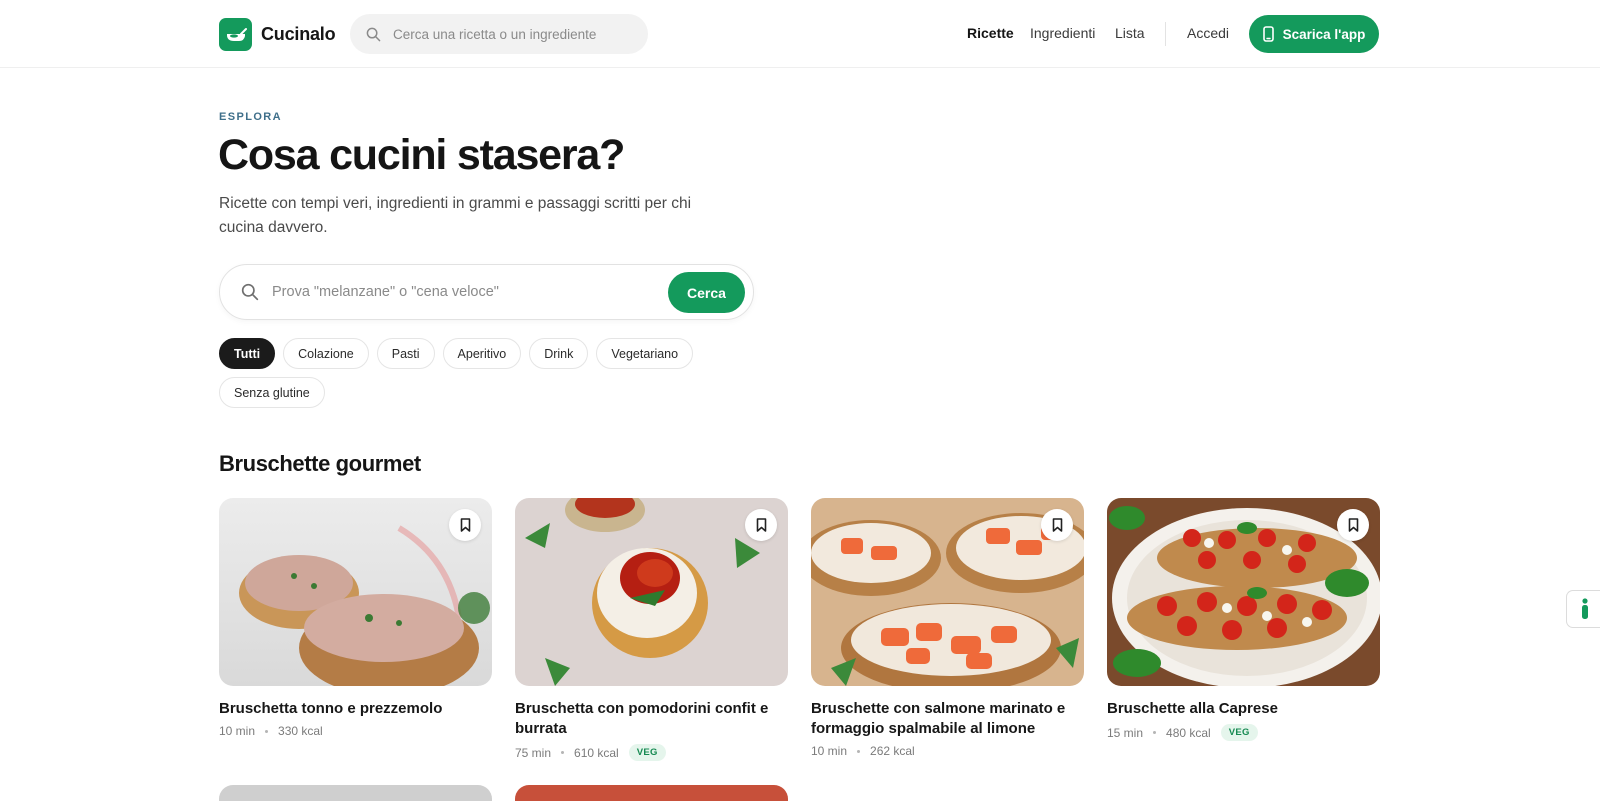  What do you see at coordinates (326, 353) in the screenshot?
I see `chip-colazione: Colazione` at bounding box center [326, 353].